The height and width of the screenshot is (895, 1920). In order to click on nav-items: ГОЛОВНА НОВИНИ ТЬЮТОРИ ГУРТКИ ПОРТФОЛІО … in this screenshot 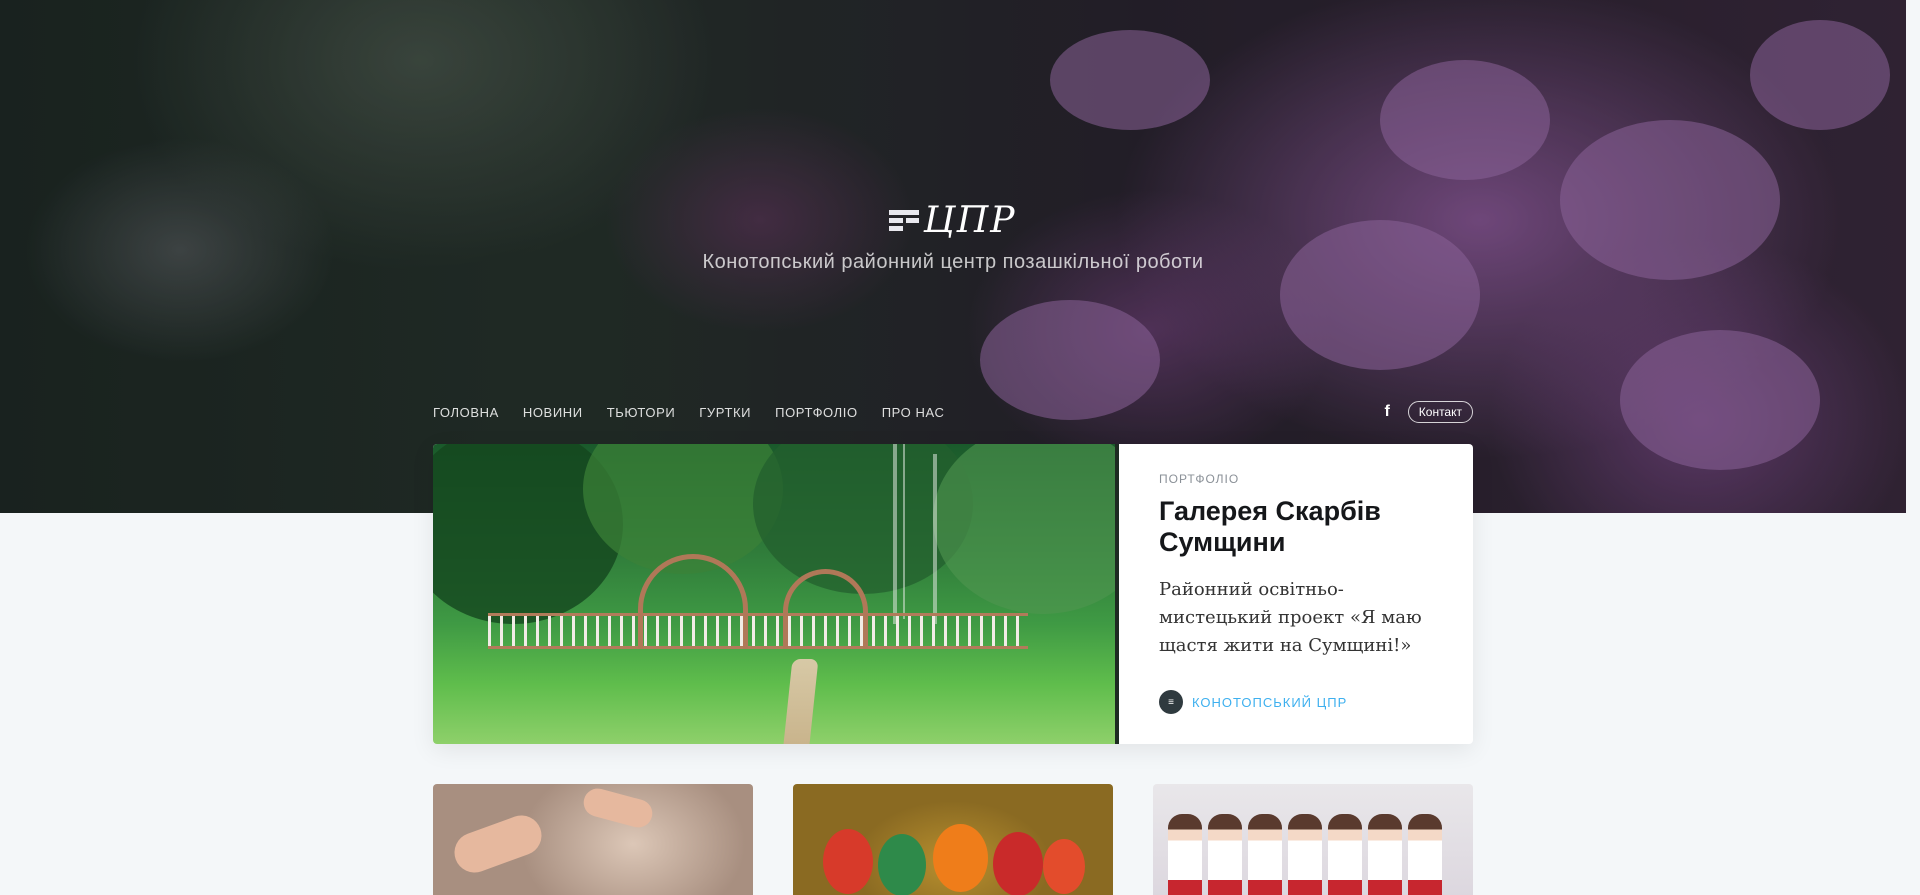, I will do `click(689, 412)`.